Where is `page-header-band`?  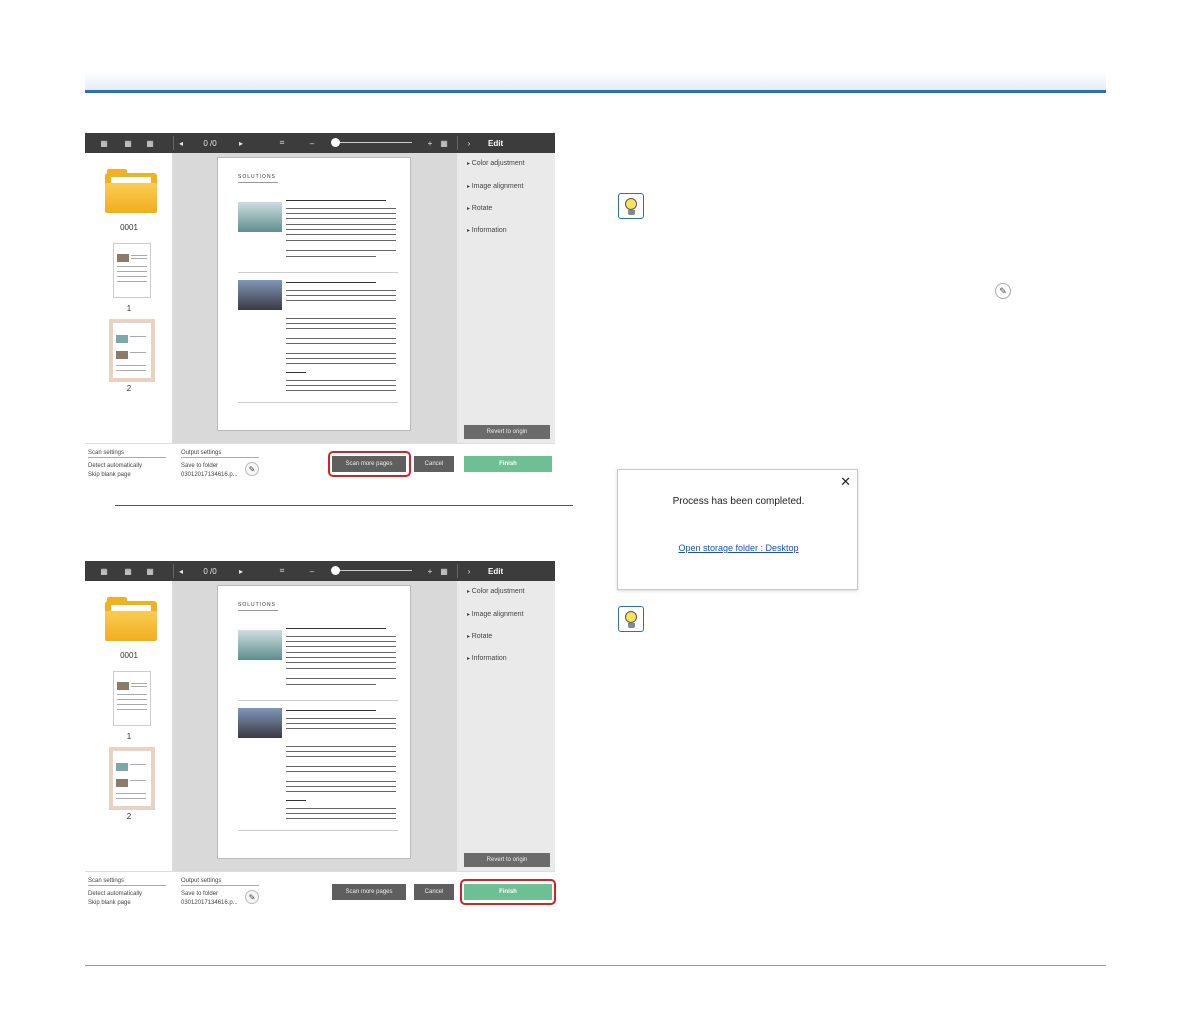
page-header-band is located at coordinates (595, 81).